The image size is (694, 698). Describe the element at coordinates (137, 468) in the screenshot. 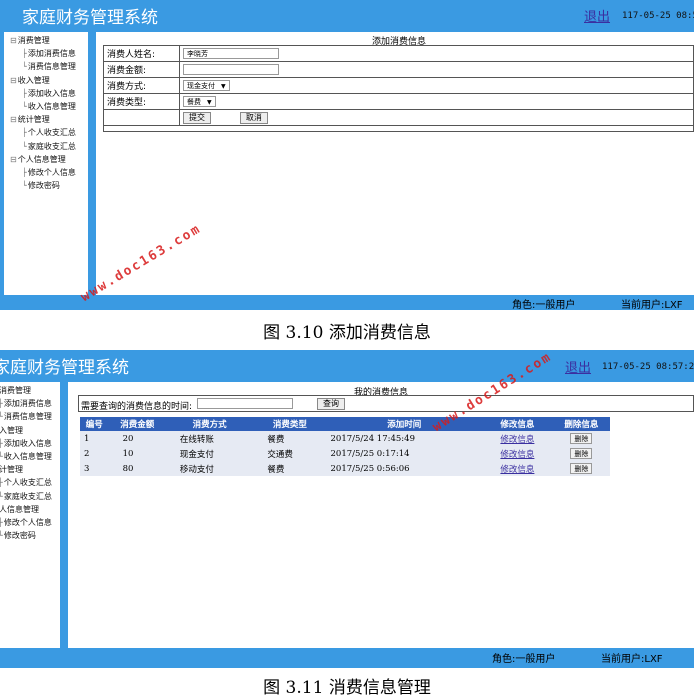

I see `cell-amount: 80` at that location.